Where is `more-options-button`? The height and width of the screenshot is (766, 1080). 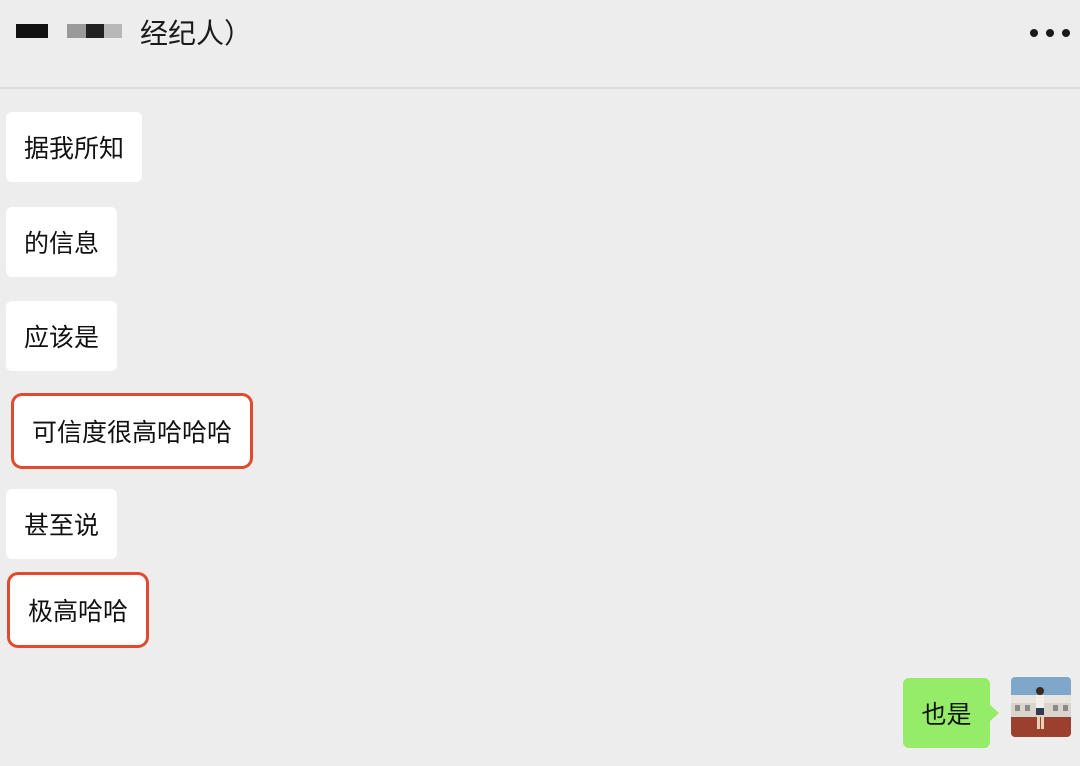
more-options-button is located at coordinates (1050, 33).